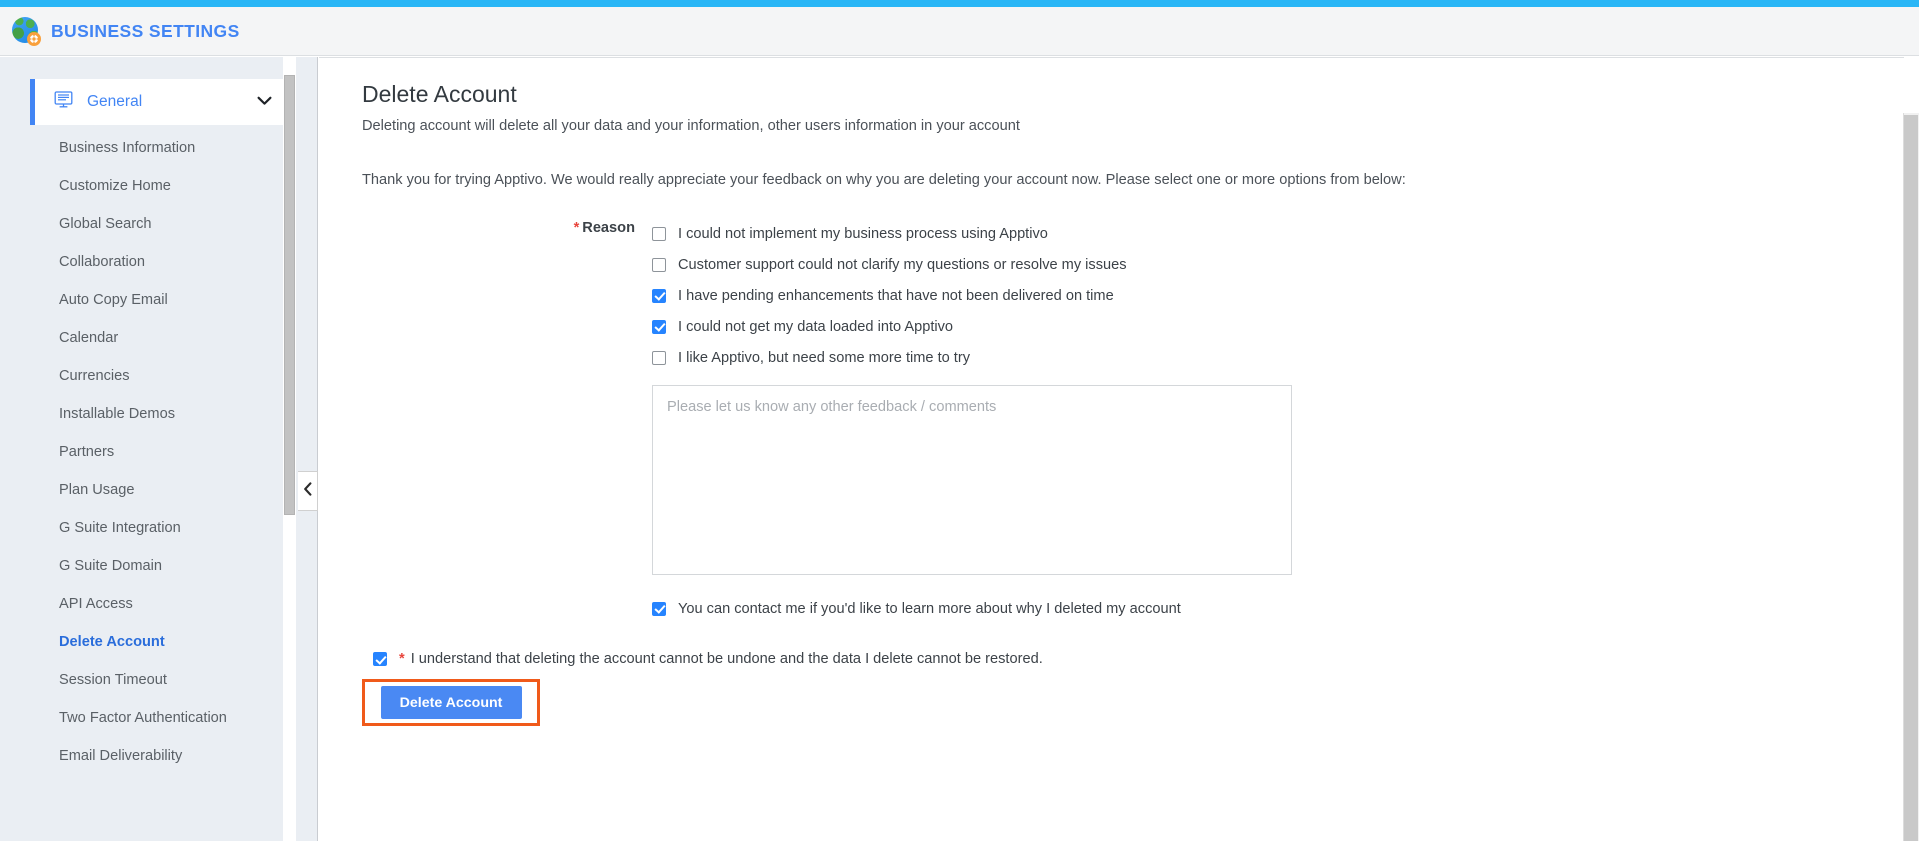 This screenshot has width=1919, height=841. I want to click on sidebar-group-label: General, so click(115, 101).